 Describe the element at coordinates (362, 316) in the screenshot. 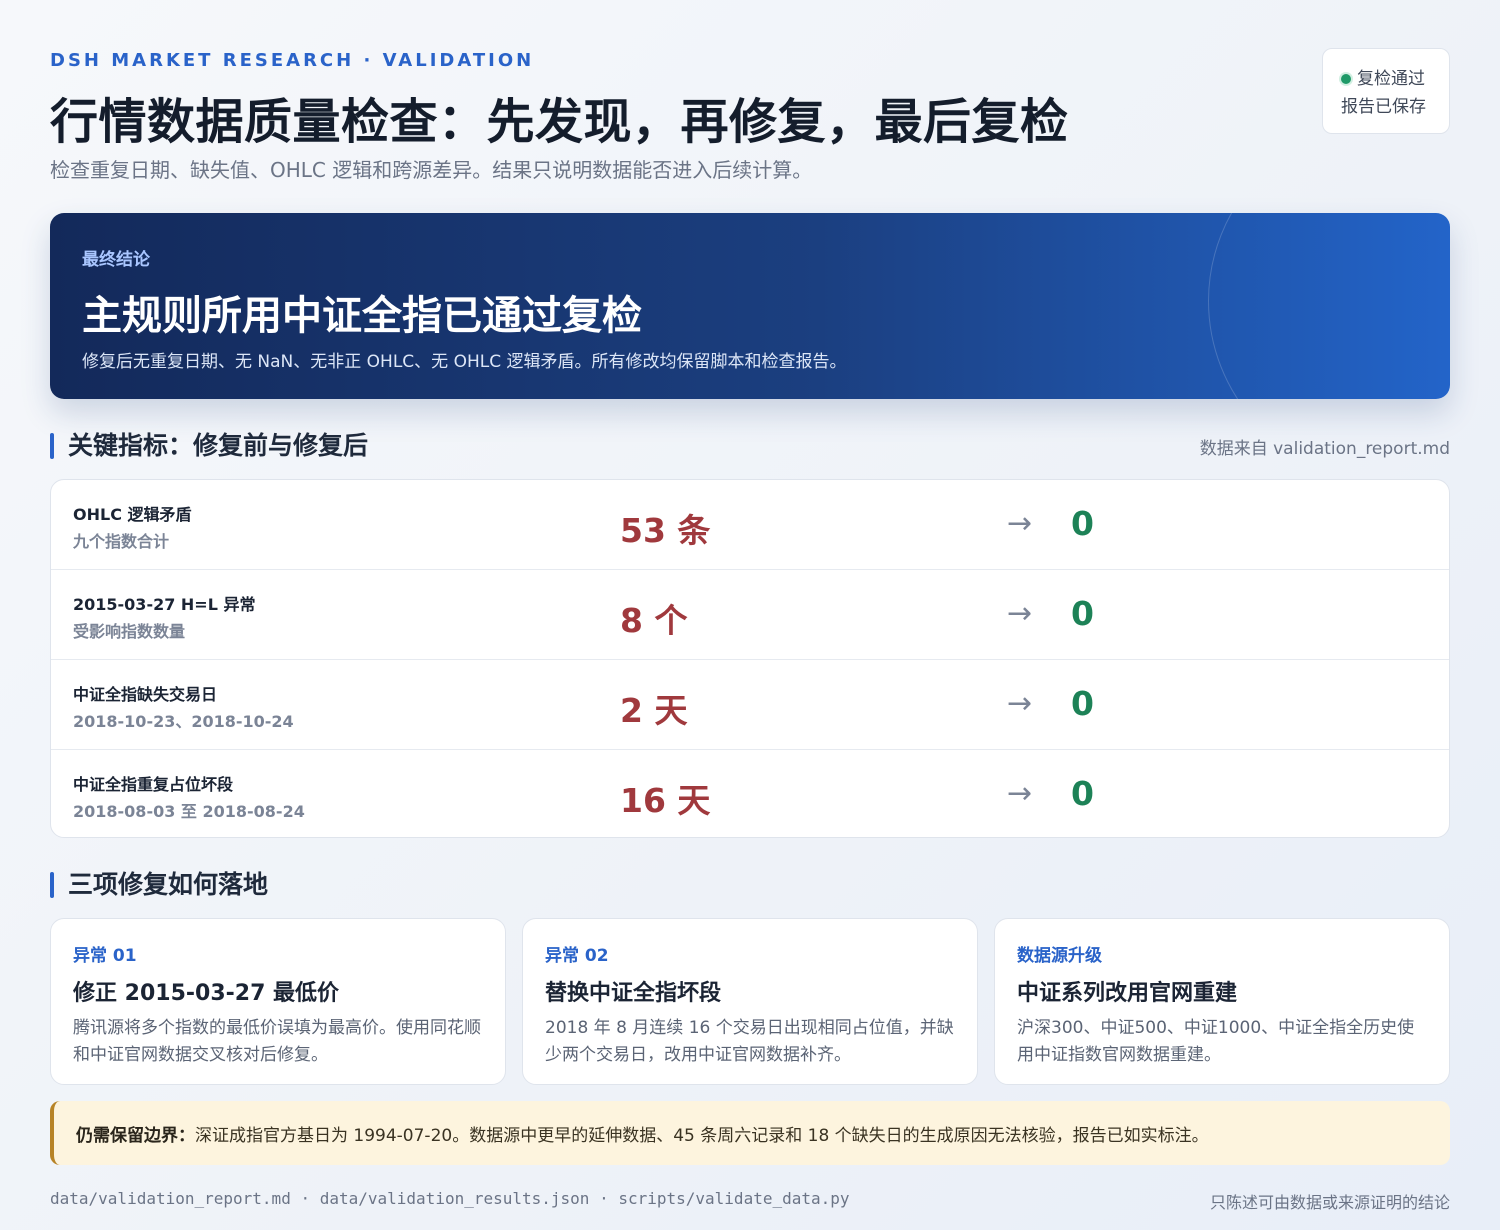

I see `conclusion-title: 主规则所用中证全指已通过复检` at that location.